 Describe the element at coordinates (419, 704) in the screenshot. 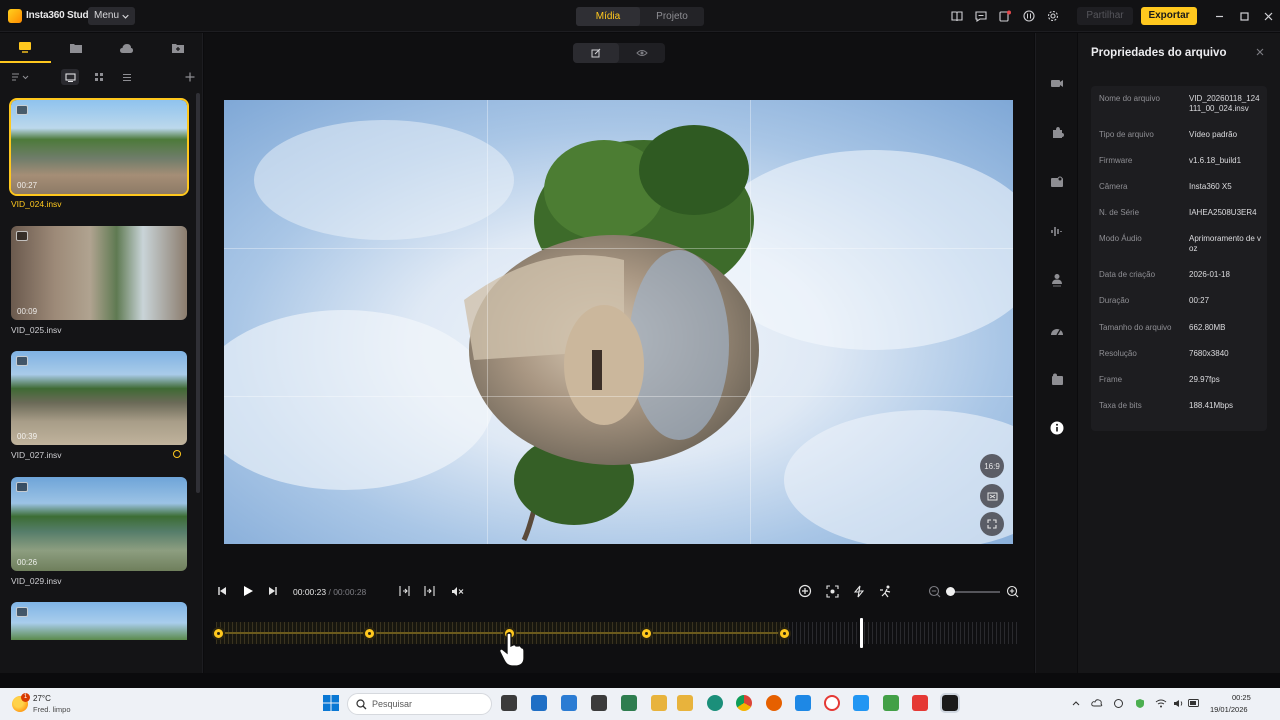

I see `taskbar-search-input: Pesquisar` at that location.